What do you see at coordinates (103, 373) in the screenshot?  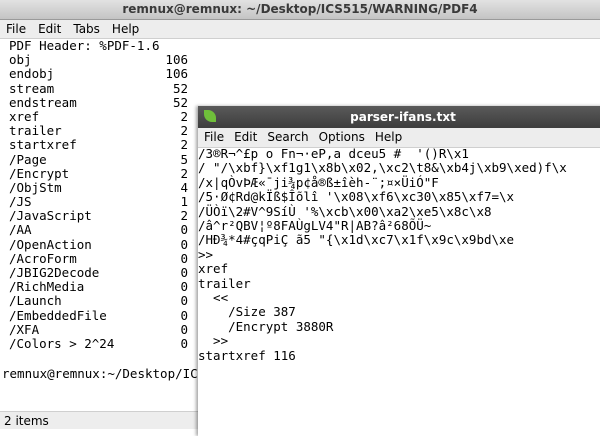 I see `shell-prompt: remnux@remnux:~/Desktop/ICS` at bounding box center [103, 373].